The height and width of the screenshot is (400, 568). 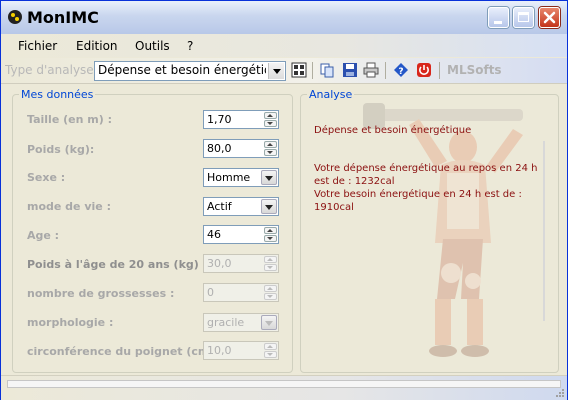 I want to click on menu-help: ?, so click(x=190, y=46).